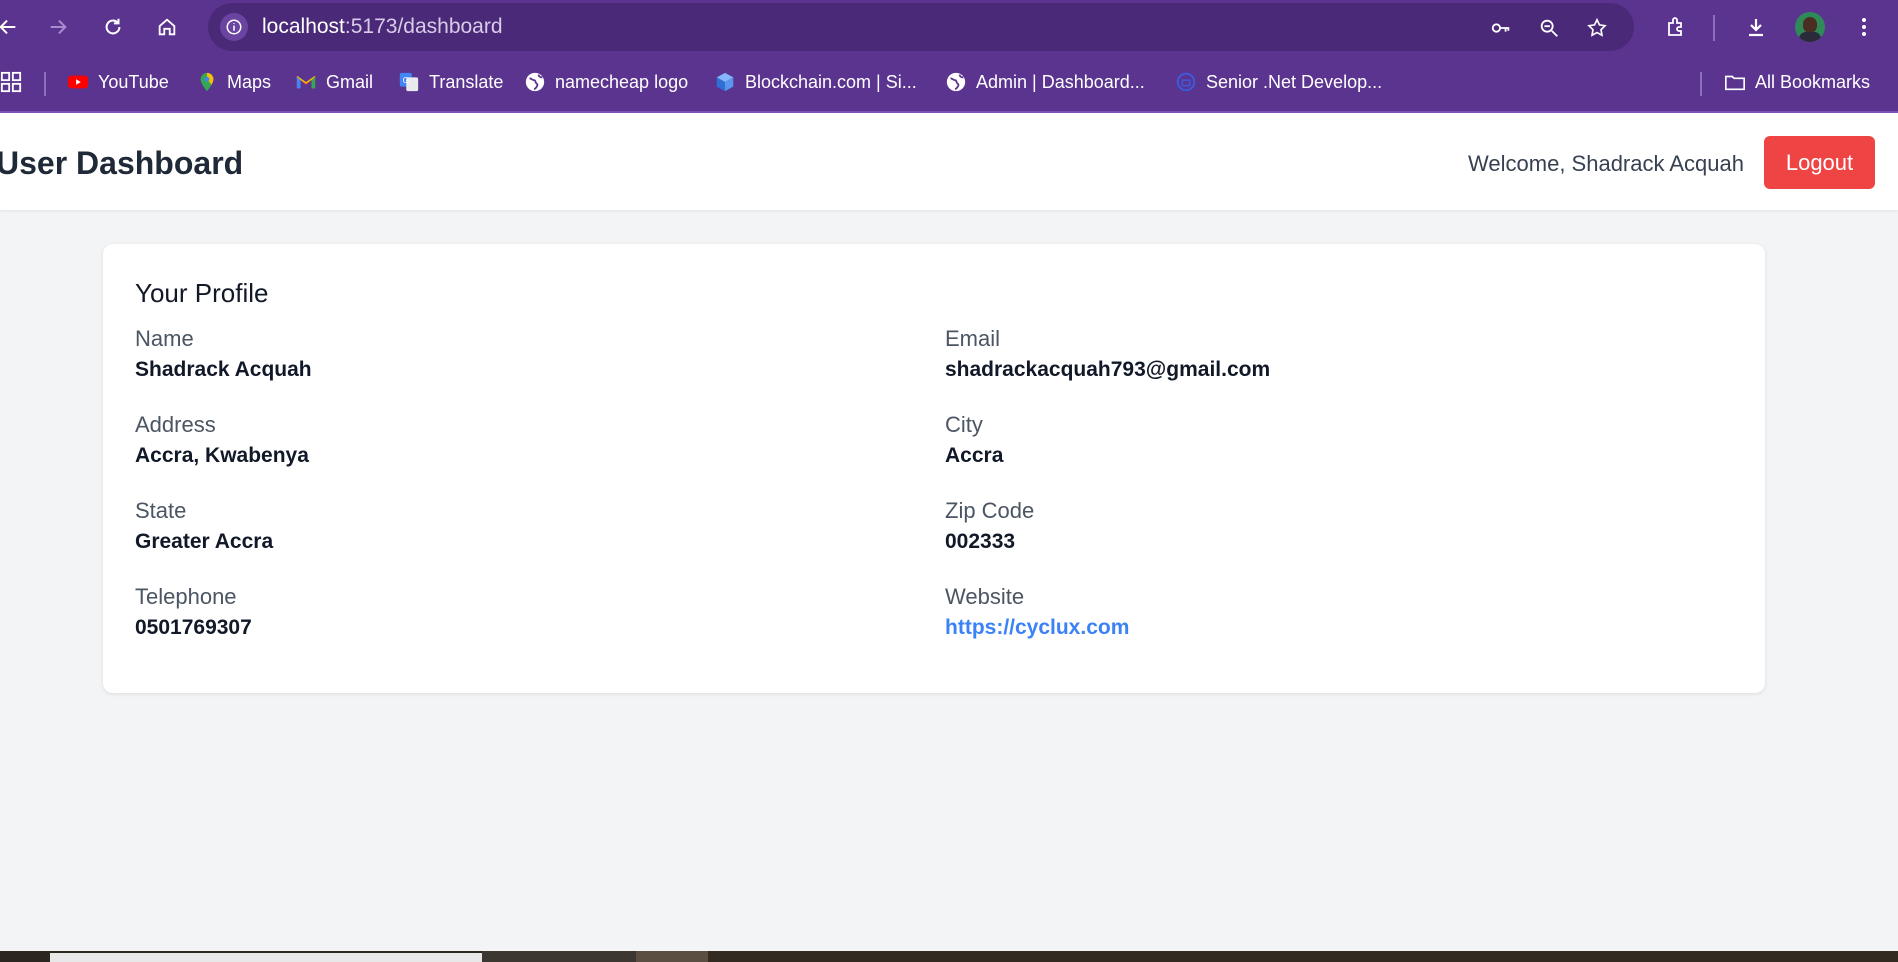 This screenshot has height=962, width=1898. Describe the element at coordinates (1606, 163) in the screenshot. I see `welcome-message: Welcome, Shadrack Acquah` at that location.